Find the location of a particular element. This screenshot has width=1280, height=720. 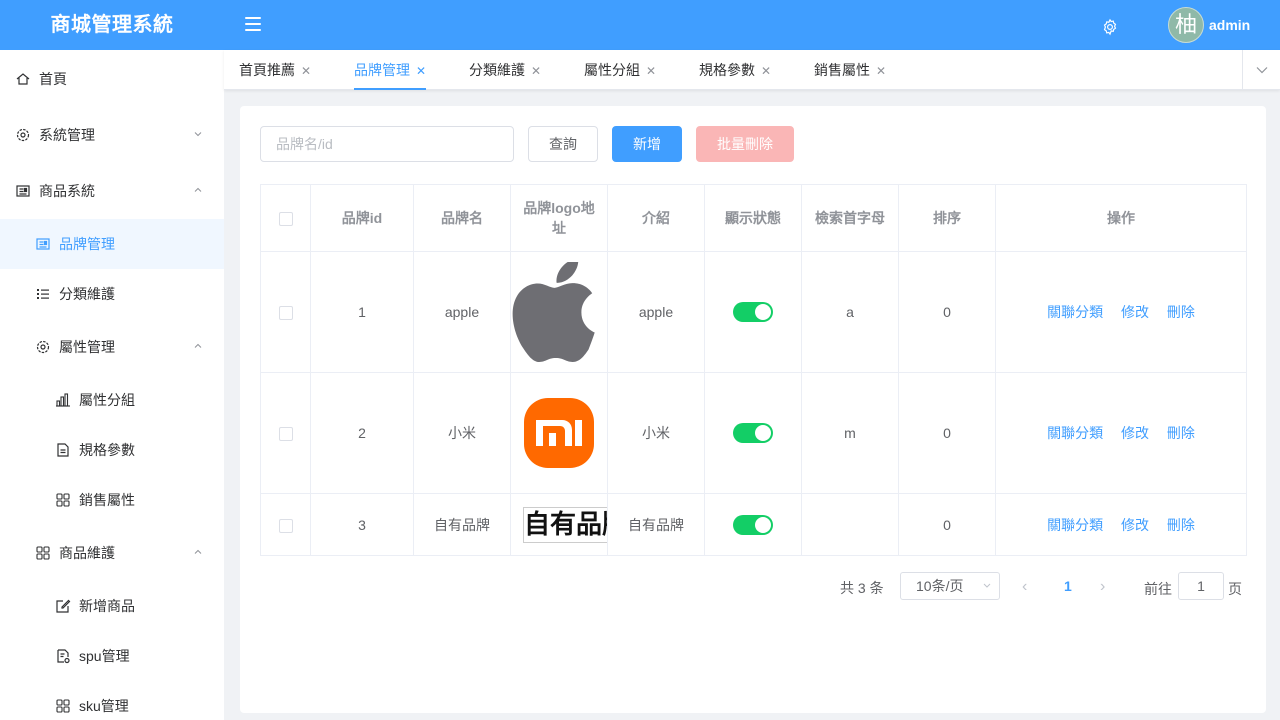

sidebar-item-home: 首頁 is located at coordinates (112, 79).